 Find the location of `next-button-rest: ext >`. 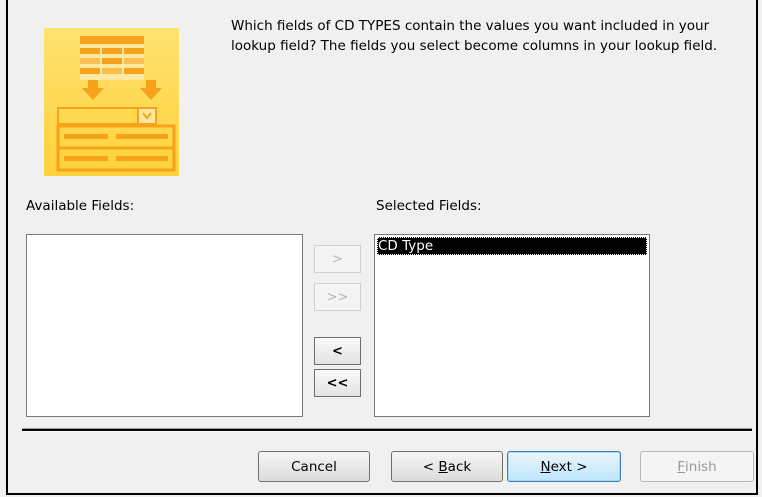

next-button-rest: ext > is located at coordinates (569, 466).